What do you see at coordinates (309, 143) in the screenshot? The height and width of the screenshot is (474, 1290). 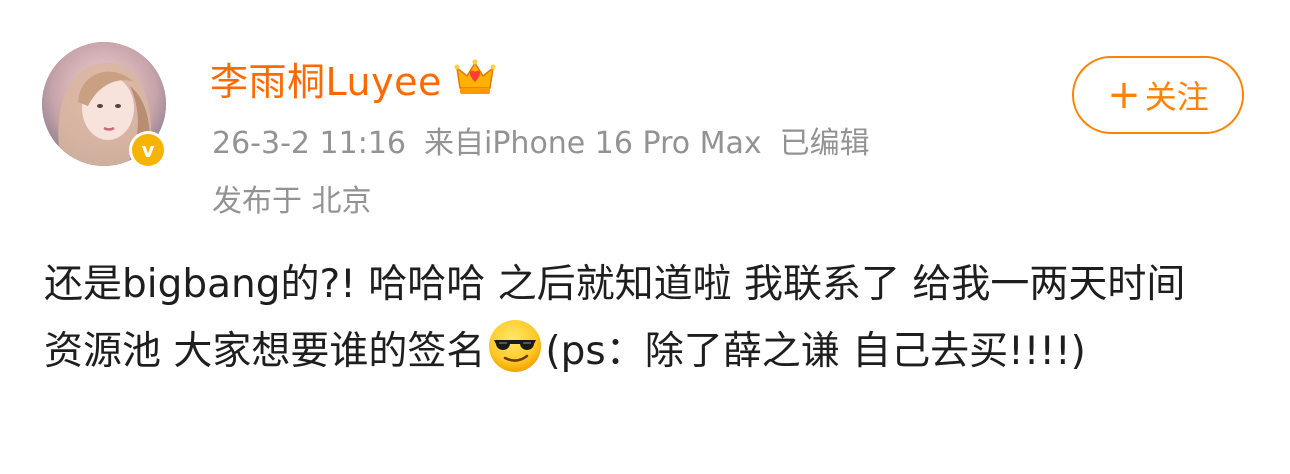 I see `post-time: 26-3-2 11:16` at bounding box center [309, 143].